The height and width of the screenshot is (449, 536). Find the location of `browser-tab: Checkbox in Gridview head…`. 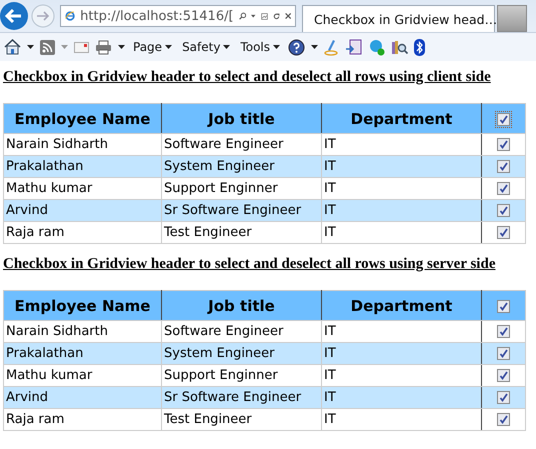

browser-tab: Checkbox in Gridview head… is located at coordinates (398, 18).